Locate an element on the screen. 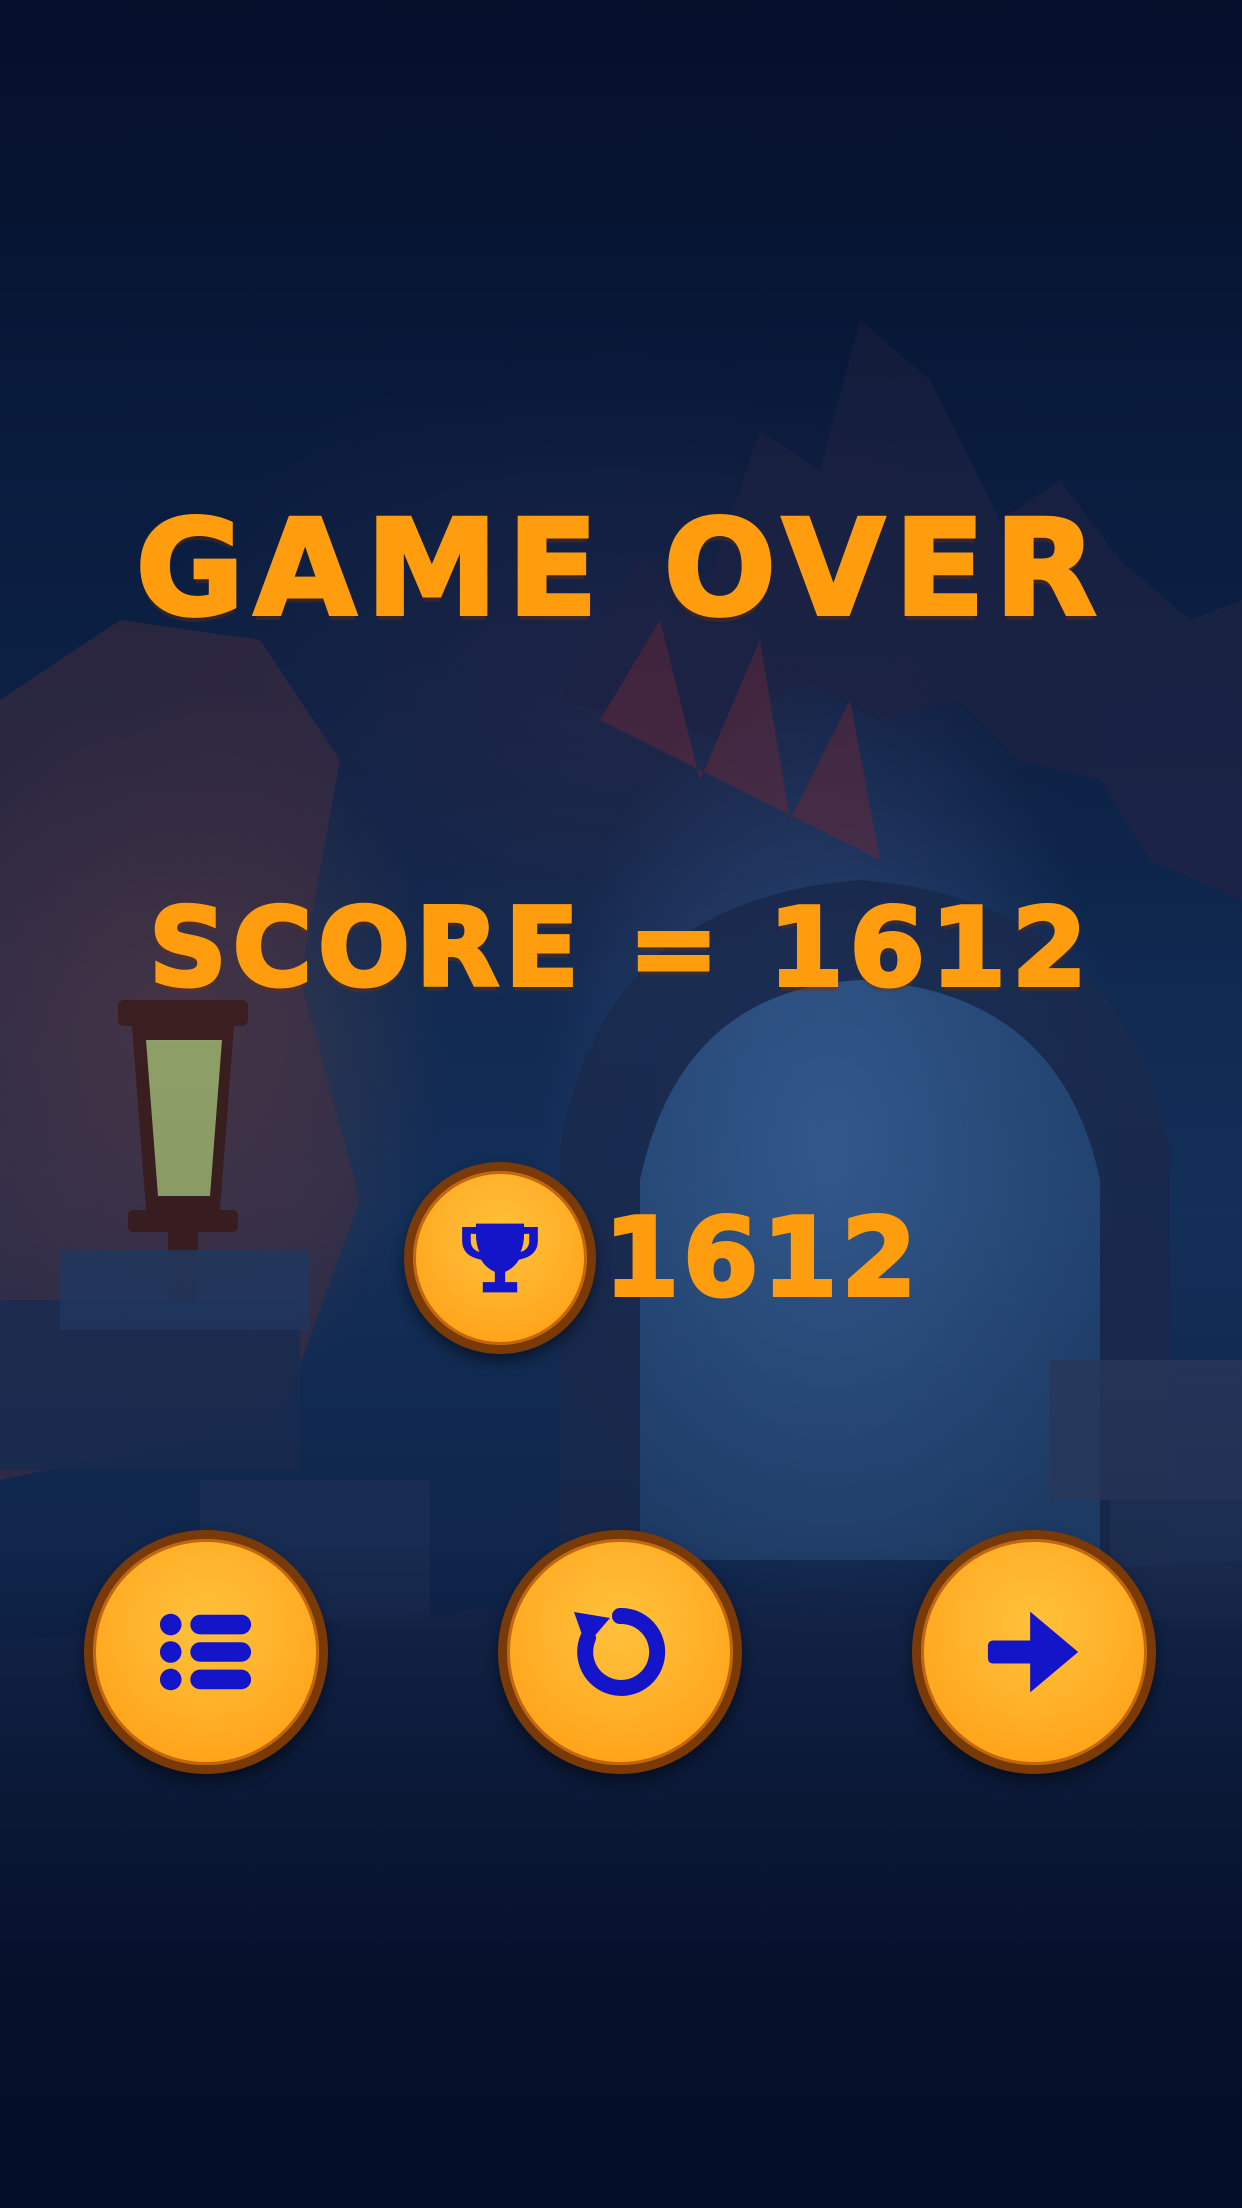 The height and width of the screenshot is (2208, 1242). arrow-right-icon is located at coordinates (1033, 1652).